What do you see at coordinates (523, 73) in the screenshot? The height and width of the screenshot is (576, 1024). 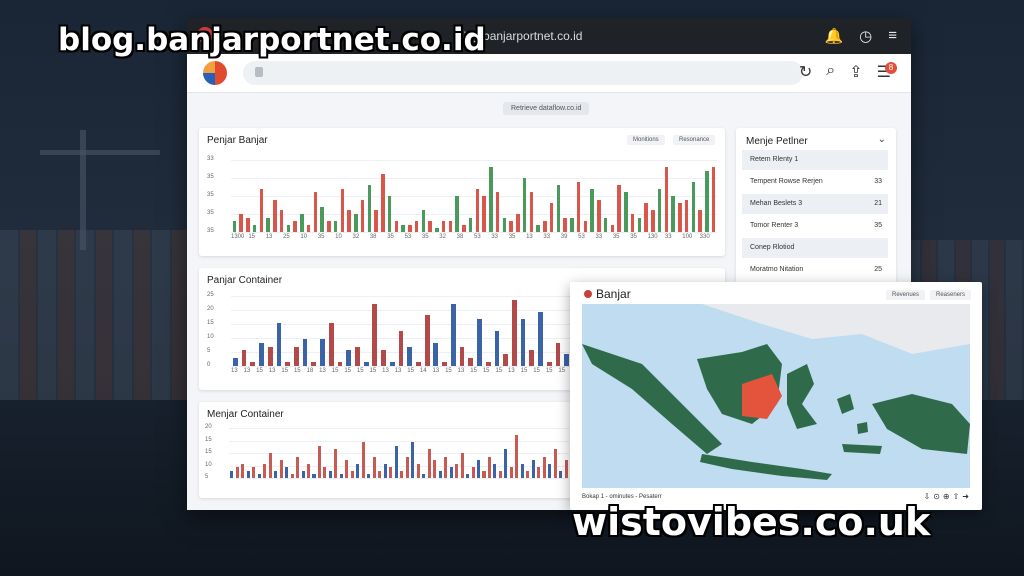 I see `address-bar` at bounding box center [523, 73].